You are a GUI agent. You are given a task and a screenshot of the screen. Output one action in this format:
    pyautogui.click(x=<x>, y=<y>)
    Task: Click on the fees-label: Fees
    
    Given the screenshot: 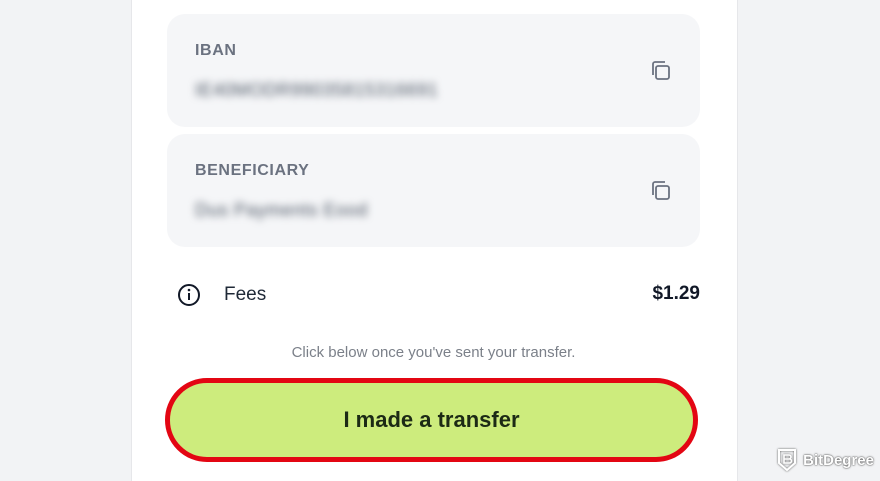 What is the action you would take?
    pyautogui.click(x=245, y=294)
    